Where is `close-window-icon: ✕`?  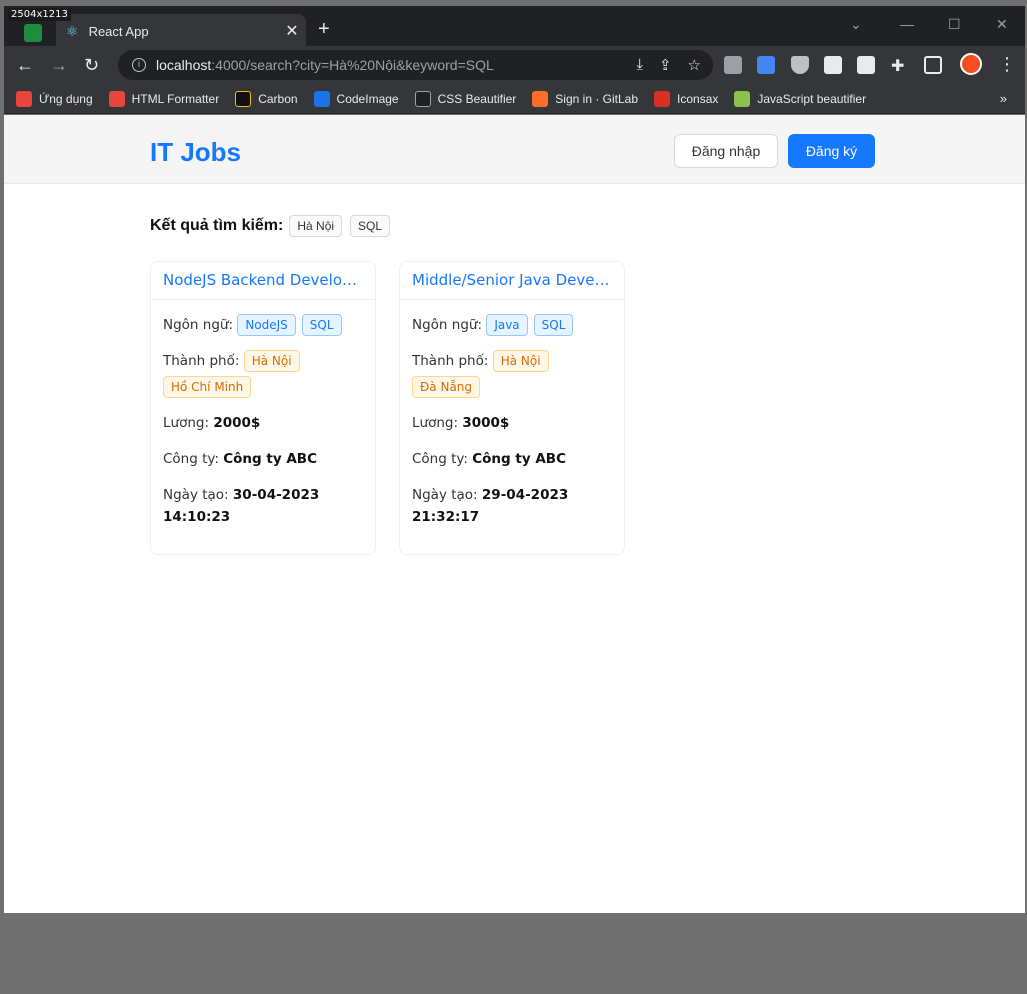 close-window-icon: ✕ is located at coordinates (1002, 24).